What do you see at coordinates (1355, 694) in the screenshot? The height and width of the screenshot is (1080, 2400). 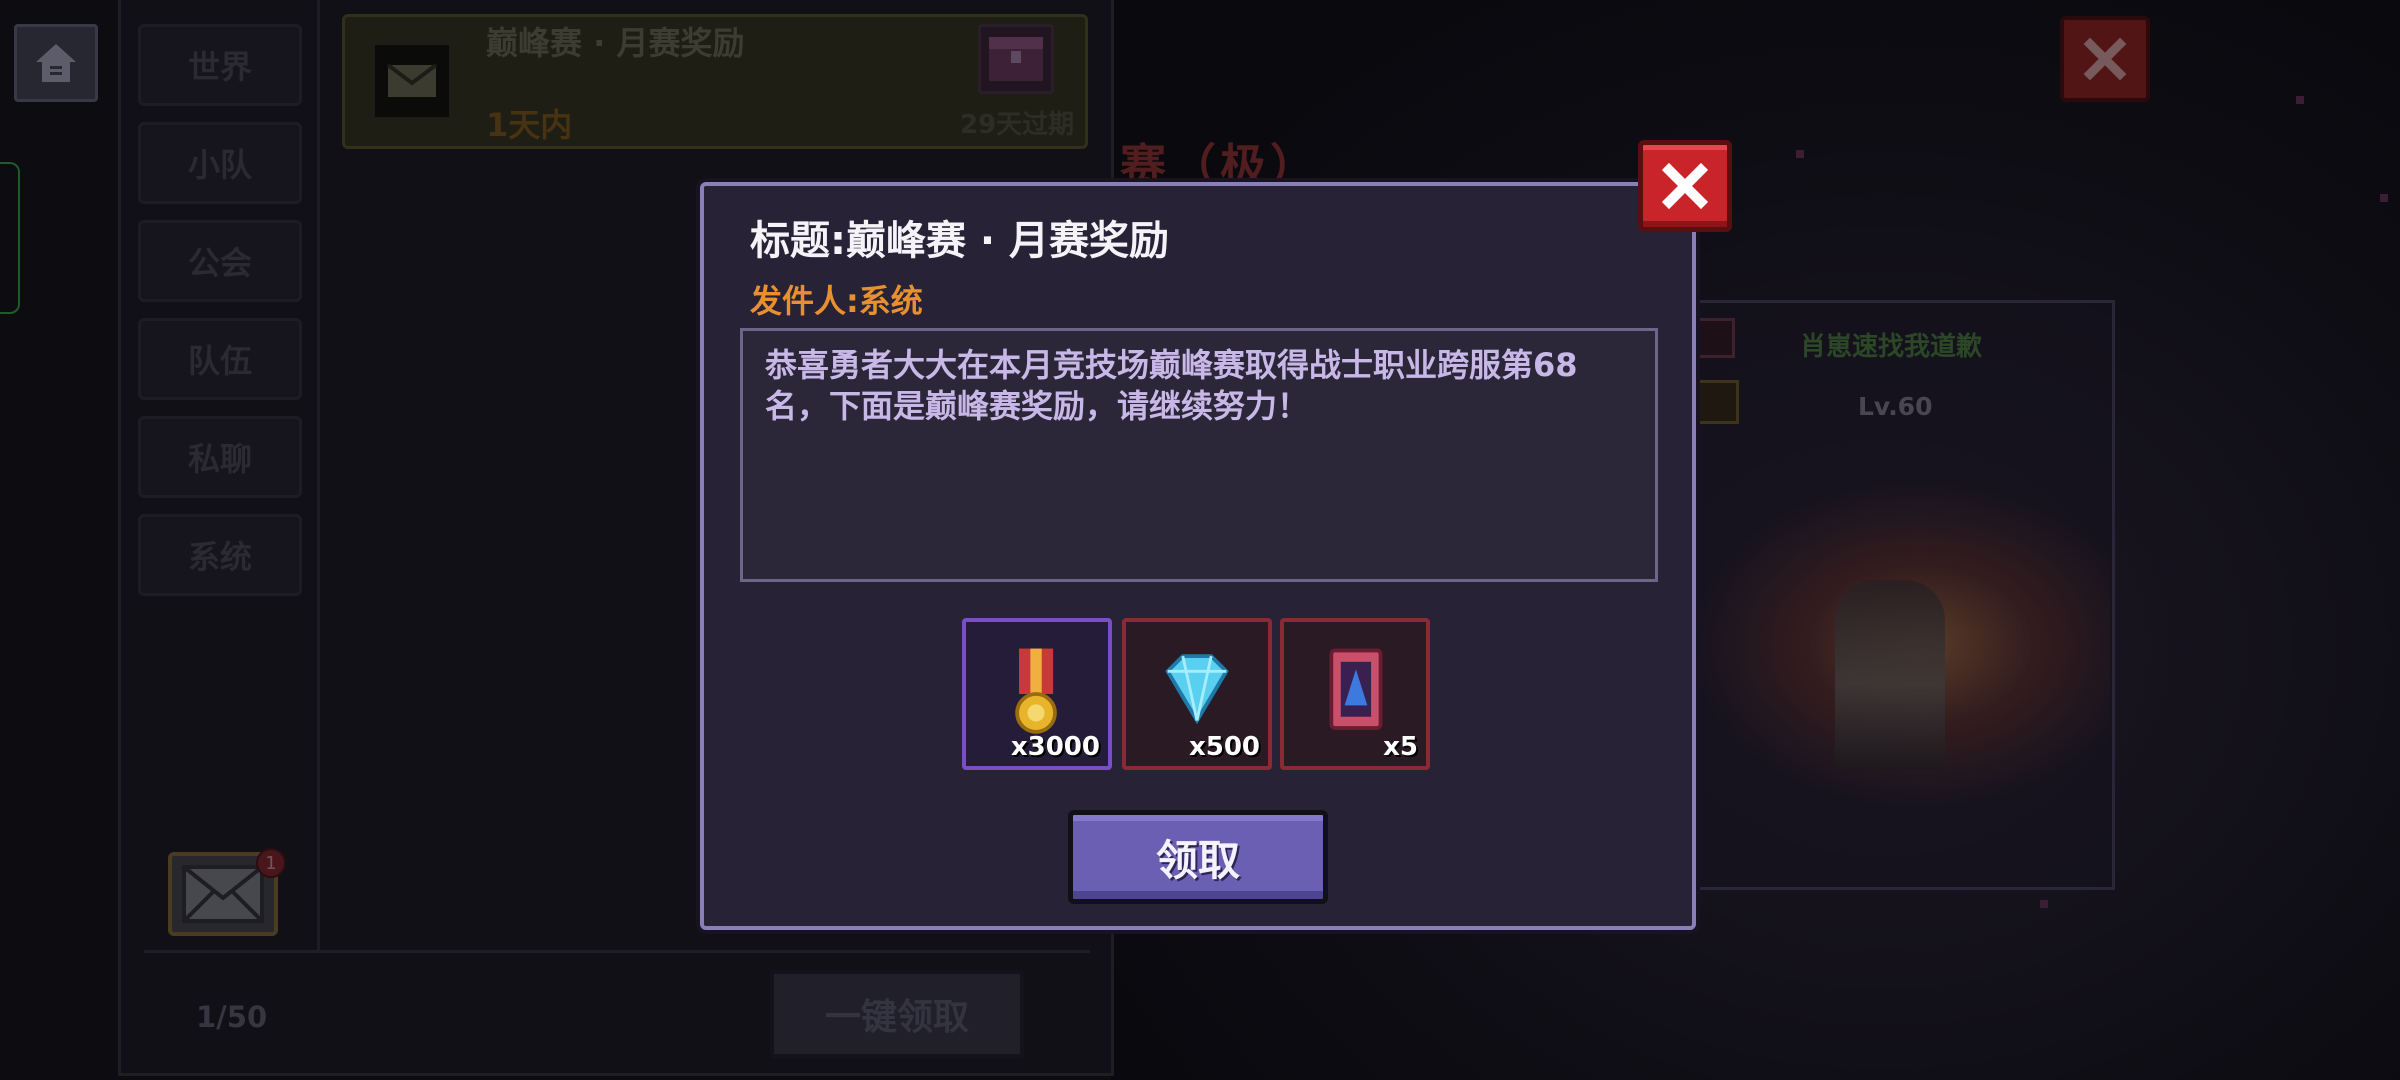 I see `reward-slot-card: x5` at bounding box center [1355, 694].